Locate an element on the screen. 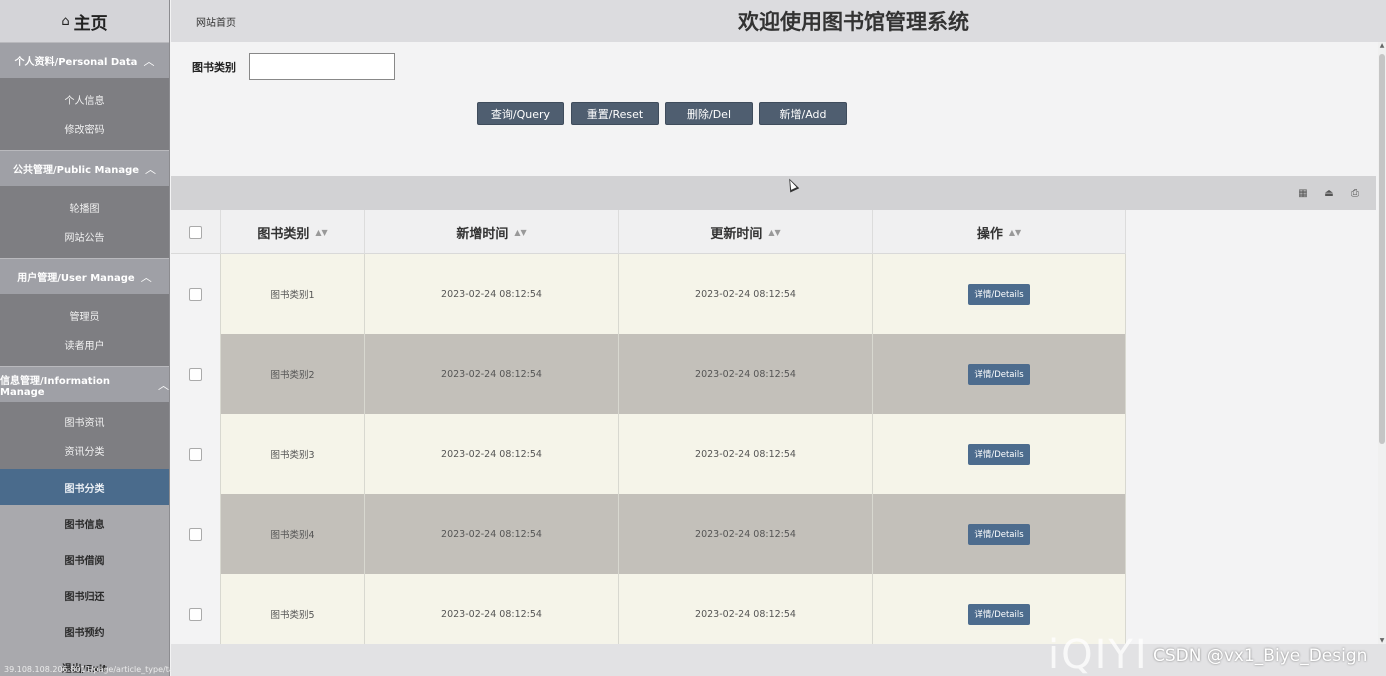 The height and width of the screenshot is (676, 1386). sidebar-item-readers: 读者用户 is located at coordinates (84, 344).